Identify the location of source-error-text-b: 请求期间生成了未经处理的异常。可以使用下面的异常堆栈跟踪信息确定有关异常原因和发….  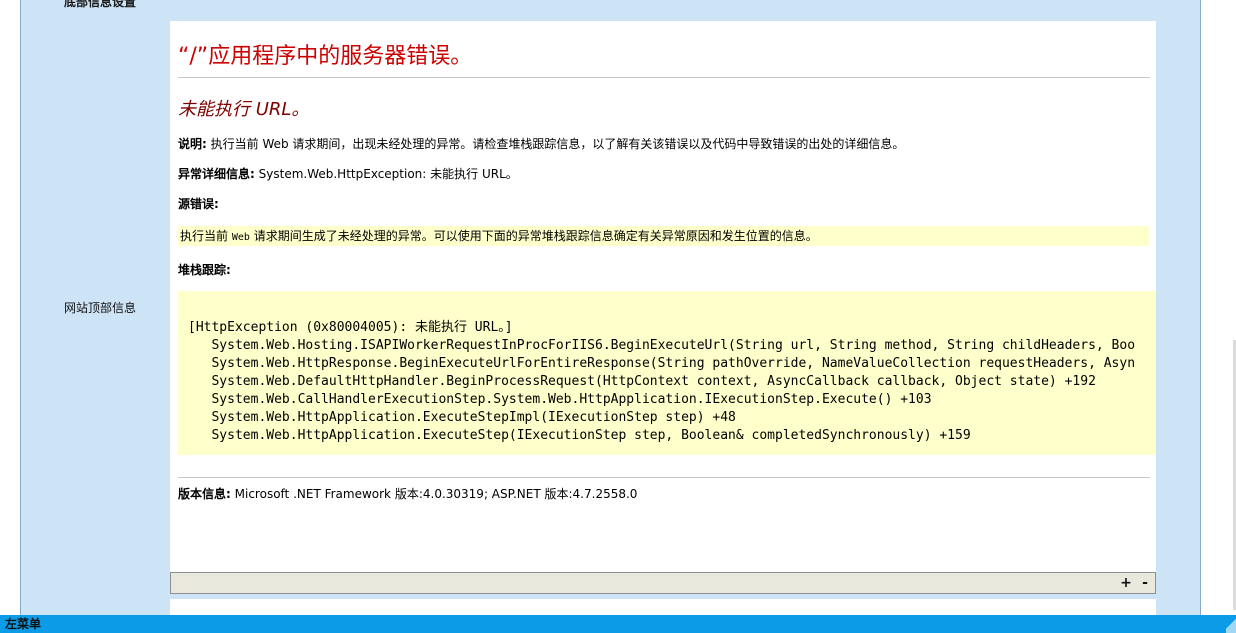
(533, 236).